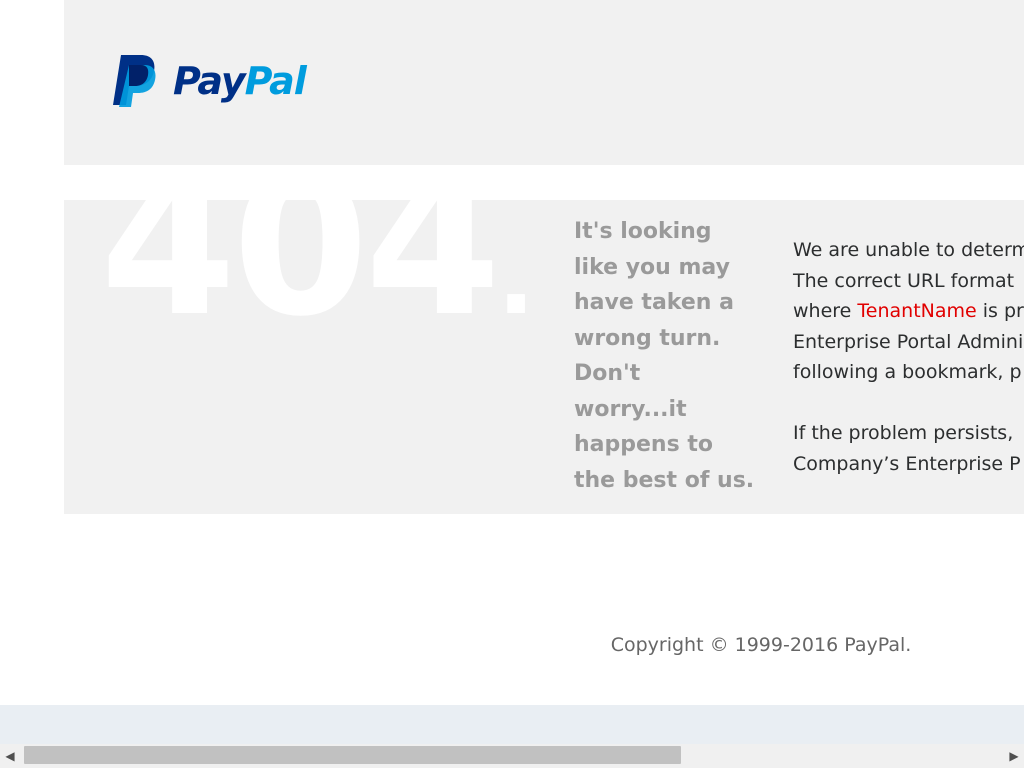 This screenshot has height=768, width=1024. I want to click on horizontal-scrollbar: ◀ ▶, so click(512, 756).